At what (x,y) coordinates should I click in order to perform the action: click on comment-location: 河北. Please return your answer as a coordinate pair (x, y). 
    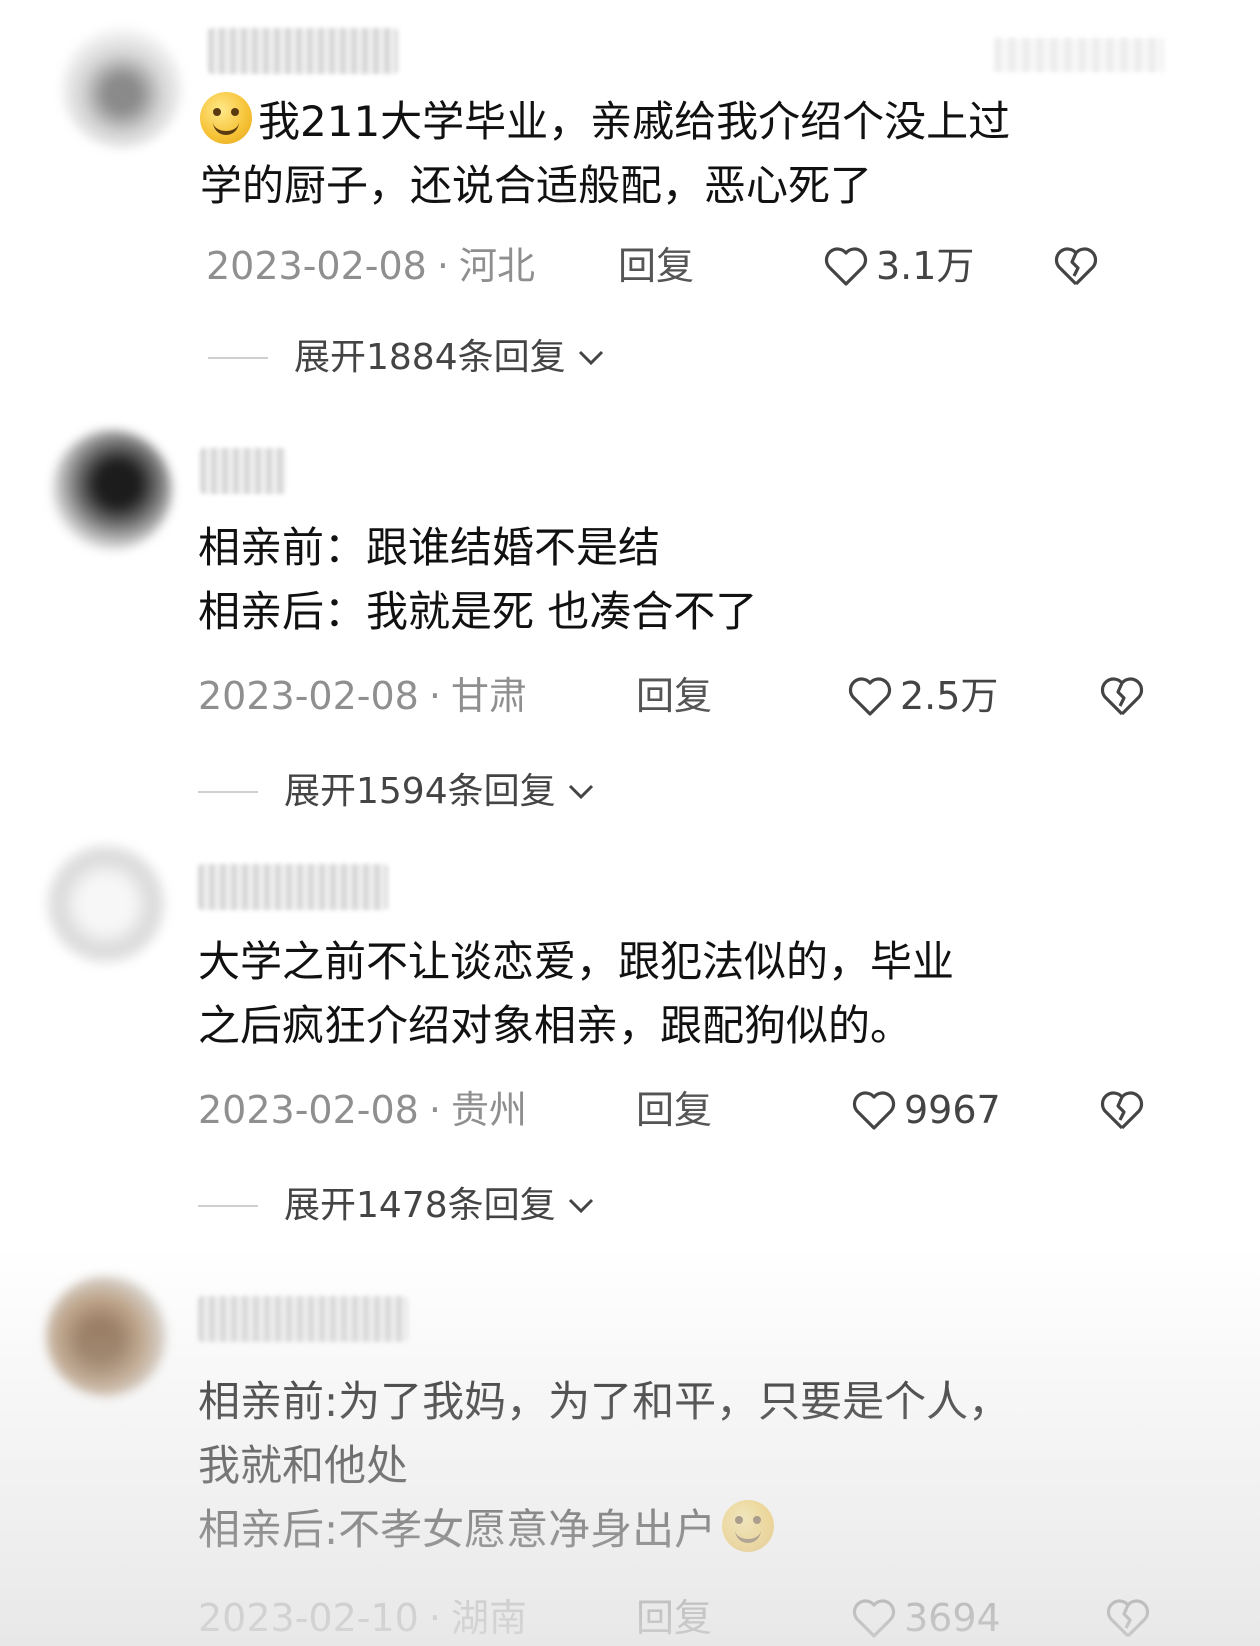
    Looking at the image, I should click on (496, 266).